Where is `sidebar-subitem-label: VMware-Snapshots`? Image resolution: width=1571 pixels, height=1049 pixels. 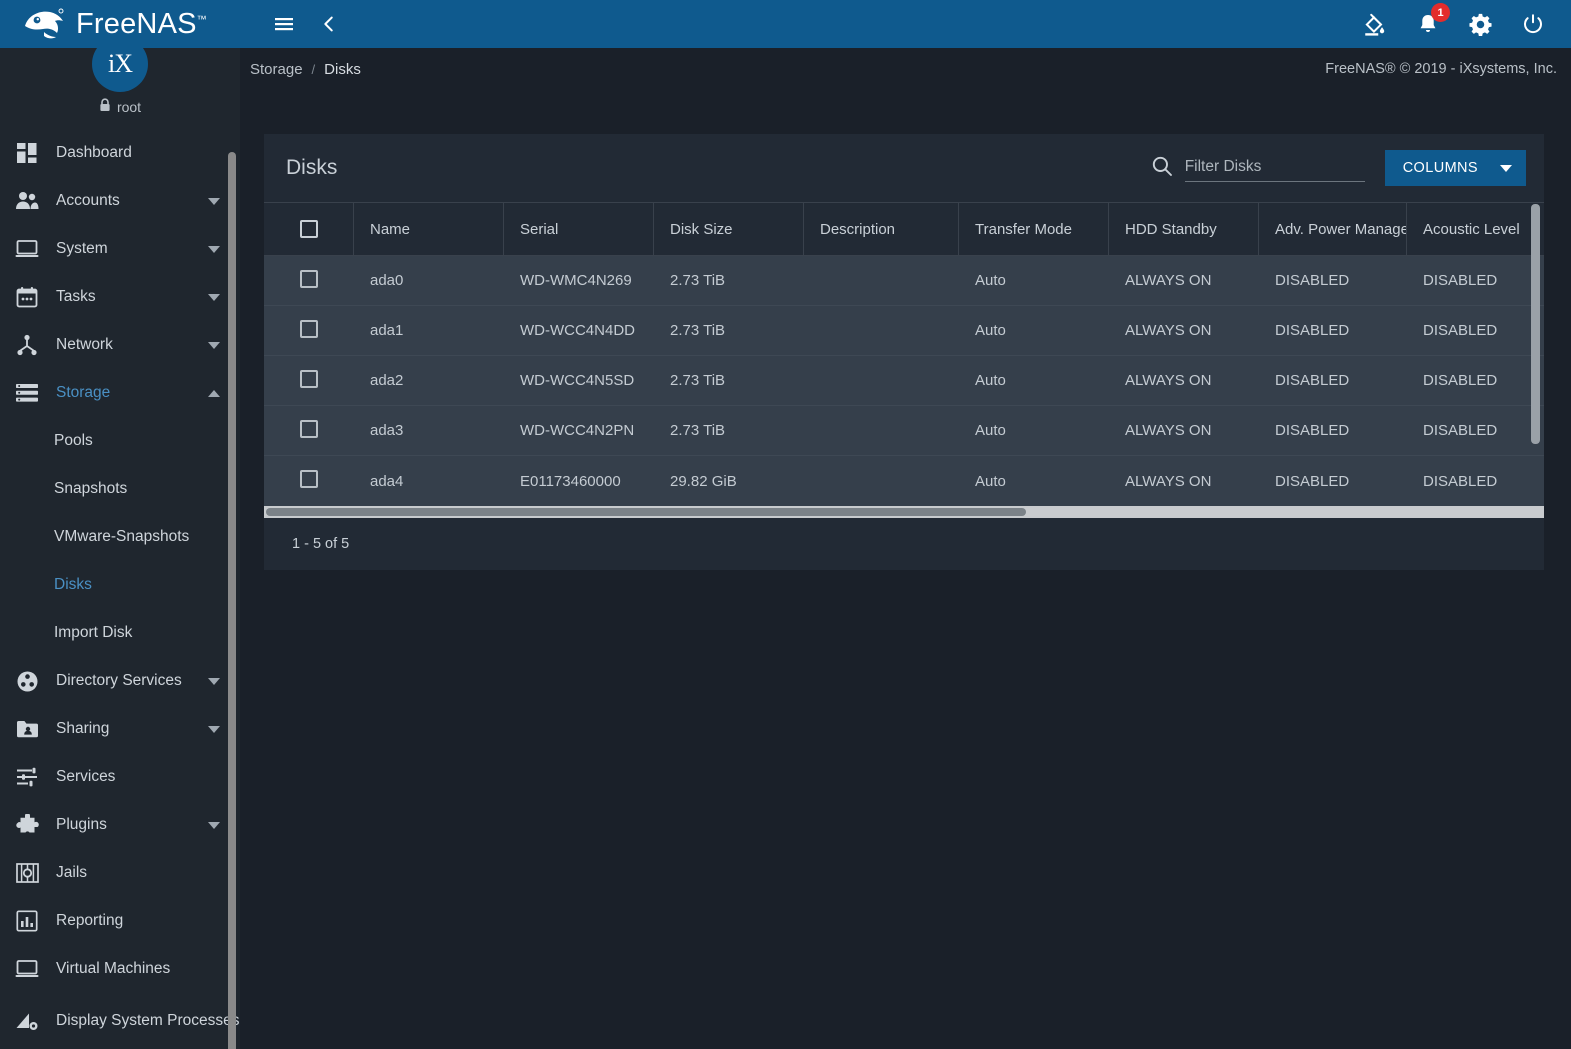 sidebar-subitem-label: VMware-Snapshots is located at coordinates (122, 536).